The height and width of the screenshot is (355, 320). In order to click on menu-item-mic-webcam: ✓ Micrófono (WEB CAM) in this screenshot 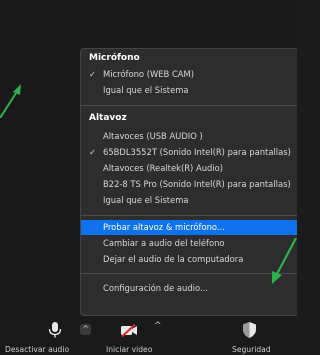, I will do `click(189, 74)`.